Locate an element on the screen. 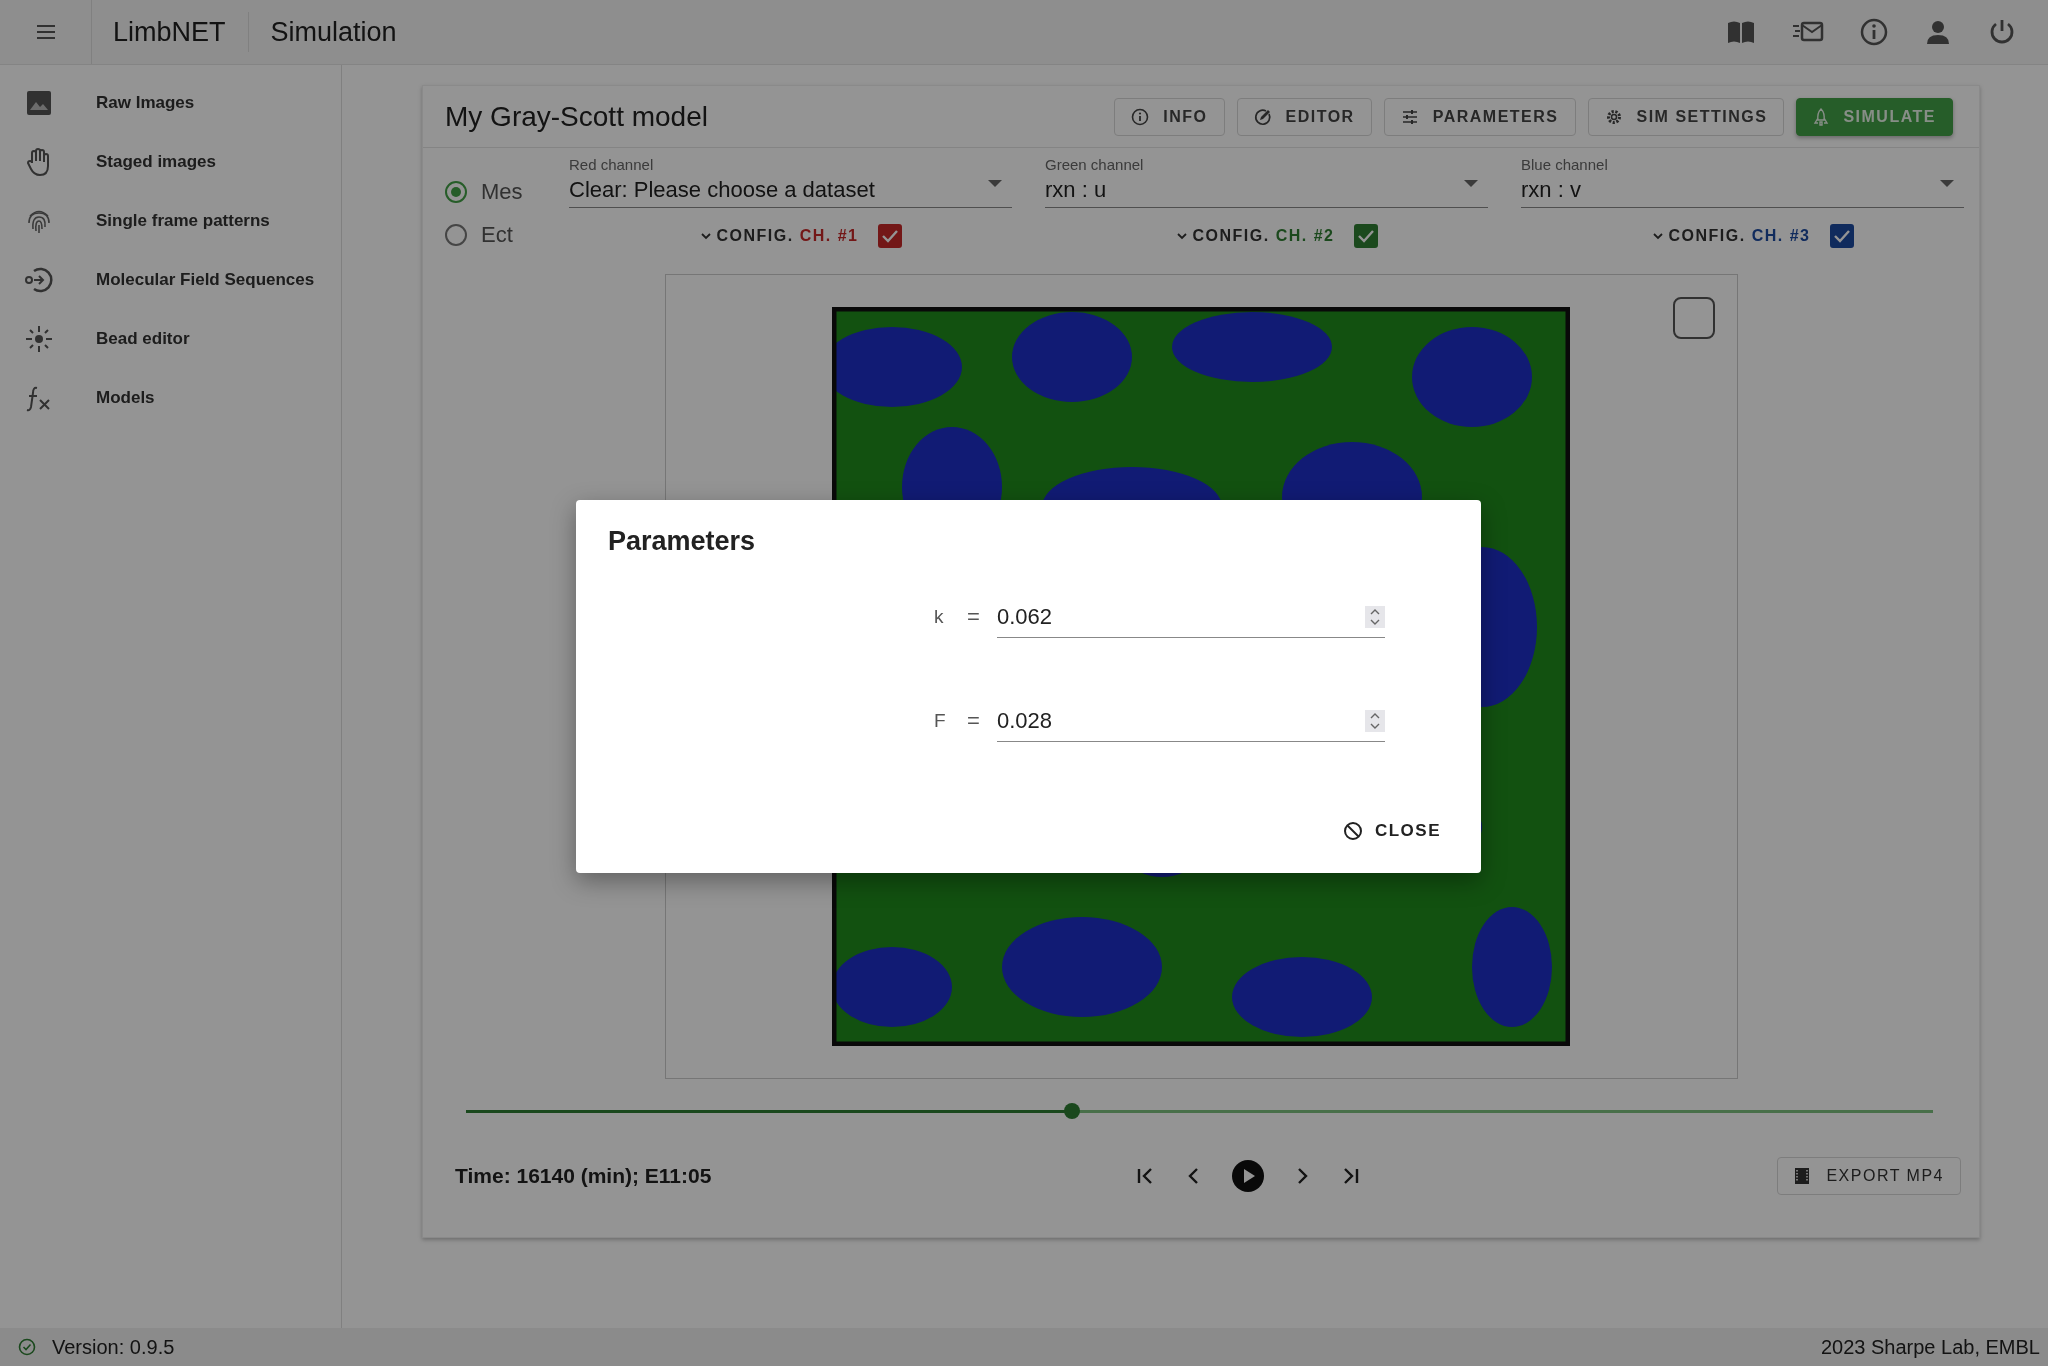  check-circle-icon is located at coordinates (27, 1347).